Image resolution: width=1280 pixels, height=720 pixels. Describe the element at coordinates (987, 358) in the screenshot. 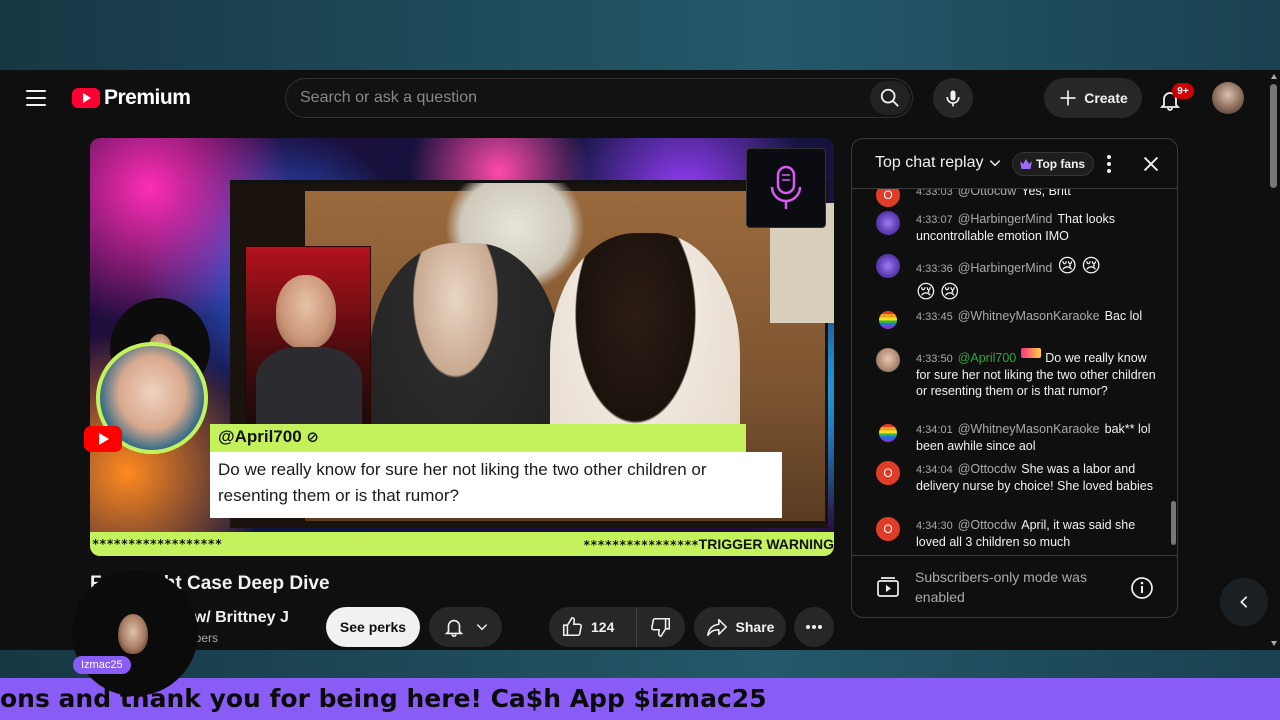

I see `message-author: @April700` at that location.